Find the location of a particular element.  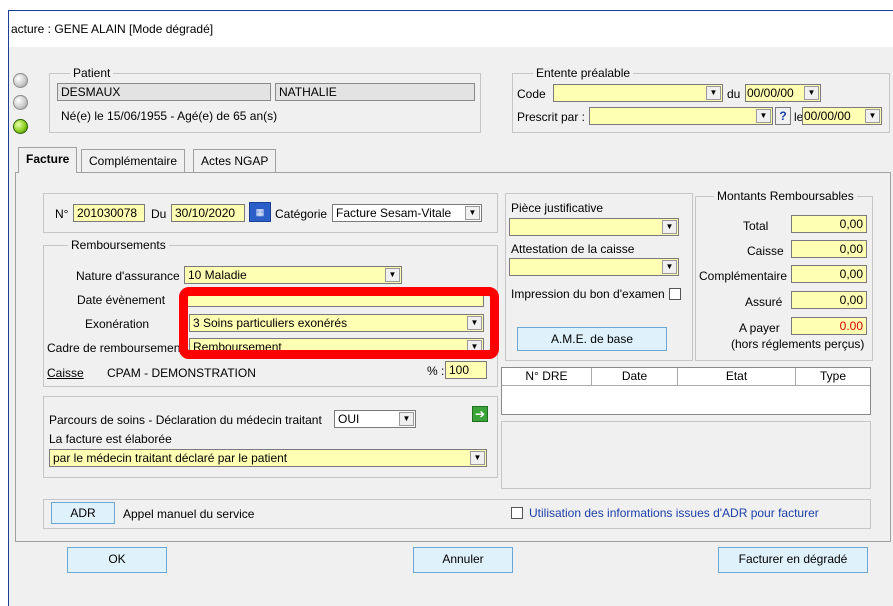

compl-field: 0,00 is located at coordinates (829, 274).